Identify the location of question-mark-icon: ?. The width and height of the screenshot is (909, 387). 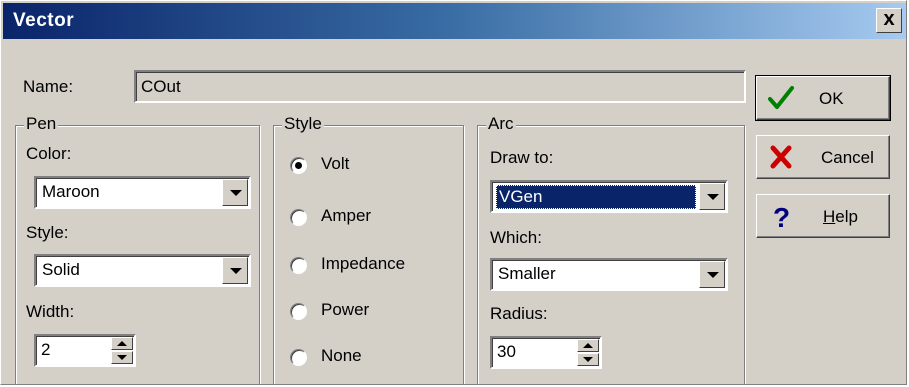
(781, 216).